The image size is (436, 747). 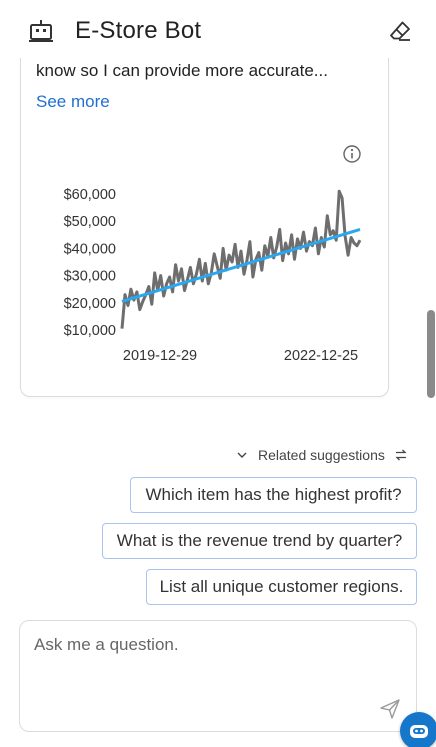 I want to click on see-more-link: See more, so click(x=73, y=102).